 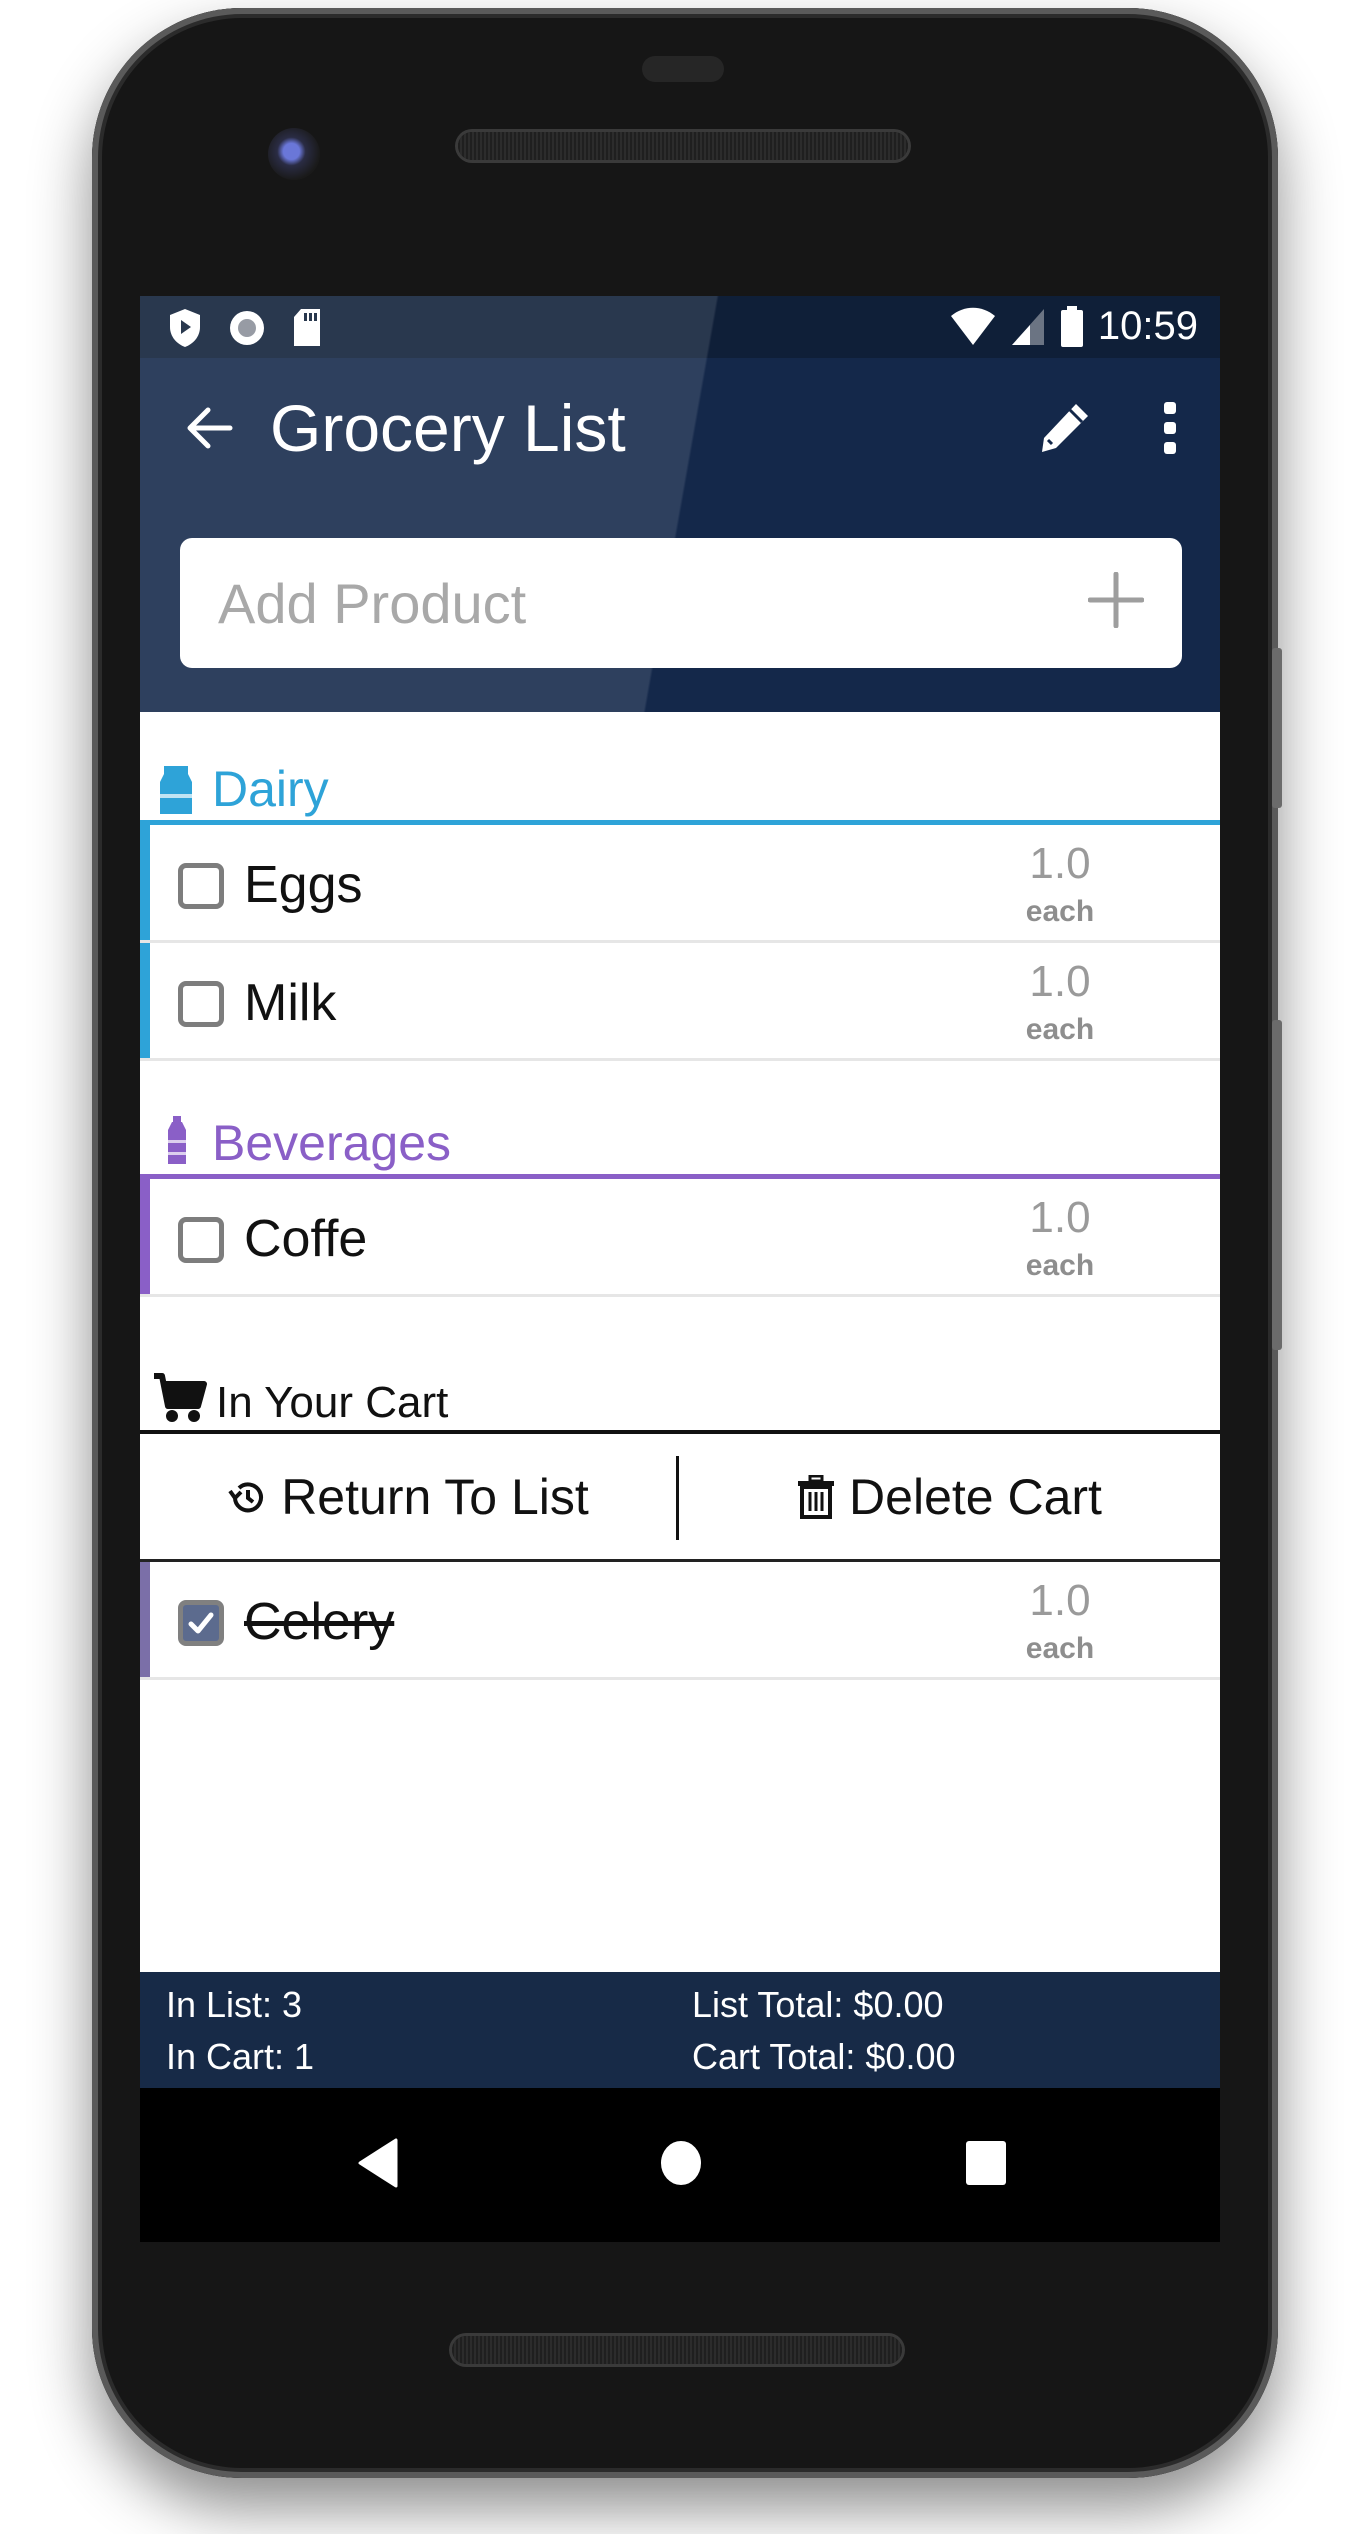 What do you see at coordinates (683, 146) in the screenshot?
I see `earpiece-speaker` at bounding box center [683, 146].